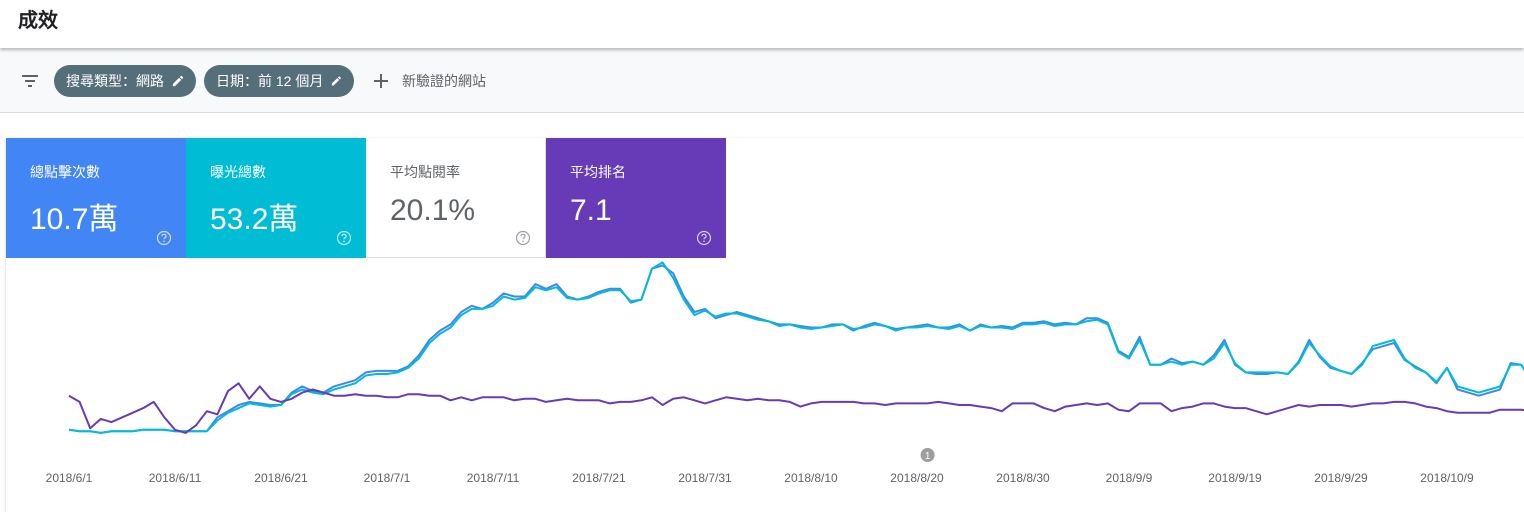 Image resolution: width=1524 pixels, height=512 pixels. What do you see at coordinates (599, 478) in the screenshot?
I see `x-tick-label: 2018/7/21` at bounding box center [599, 478].